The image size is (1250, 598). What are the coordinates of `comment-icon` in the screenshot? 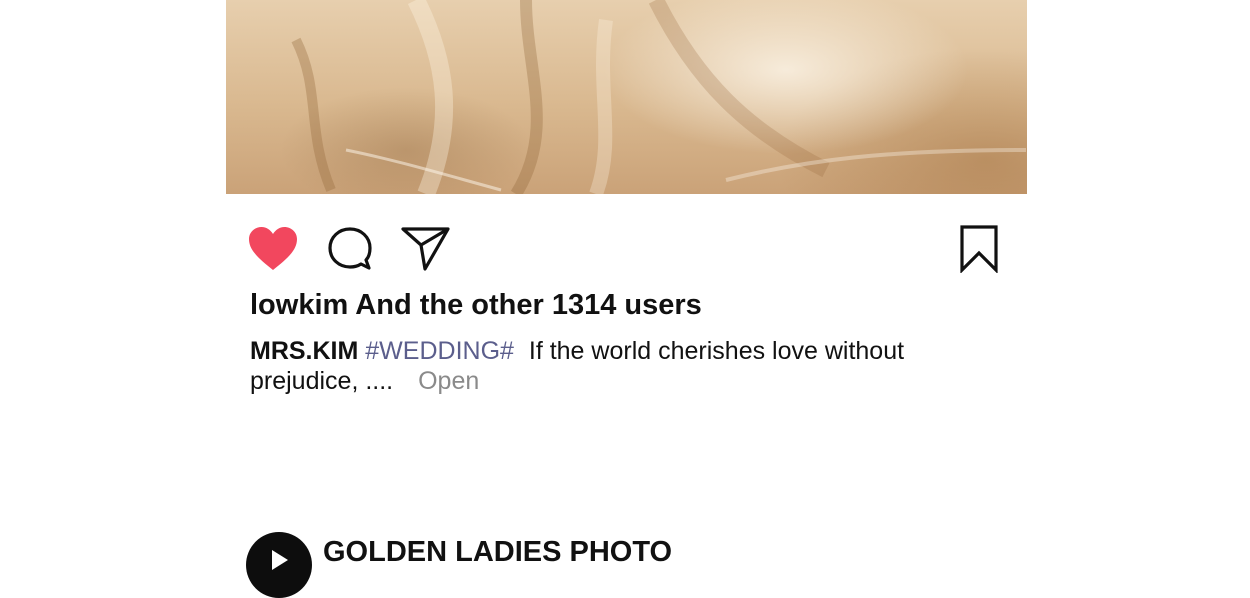 It's located at (350, 249).